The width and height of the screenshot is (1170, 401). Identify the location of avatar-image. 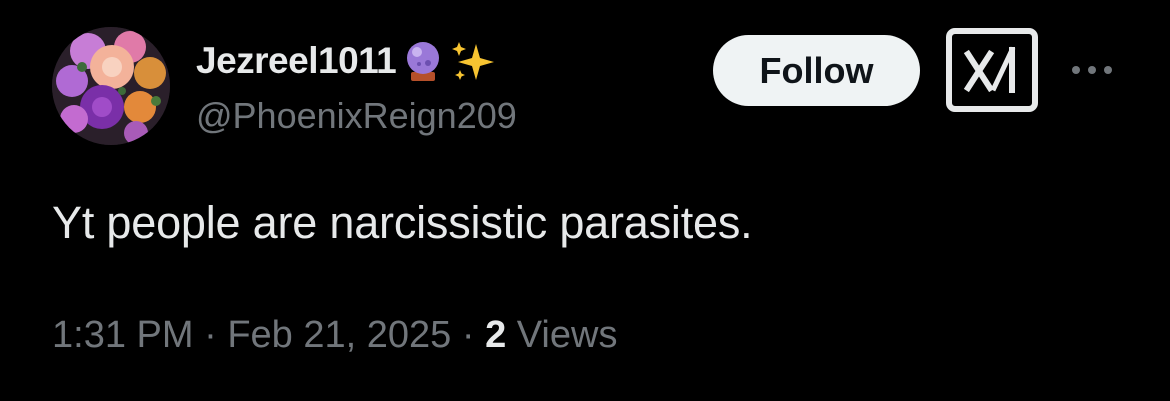
(111, 86).